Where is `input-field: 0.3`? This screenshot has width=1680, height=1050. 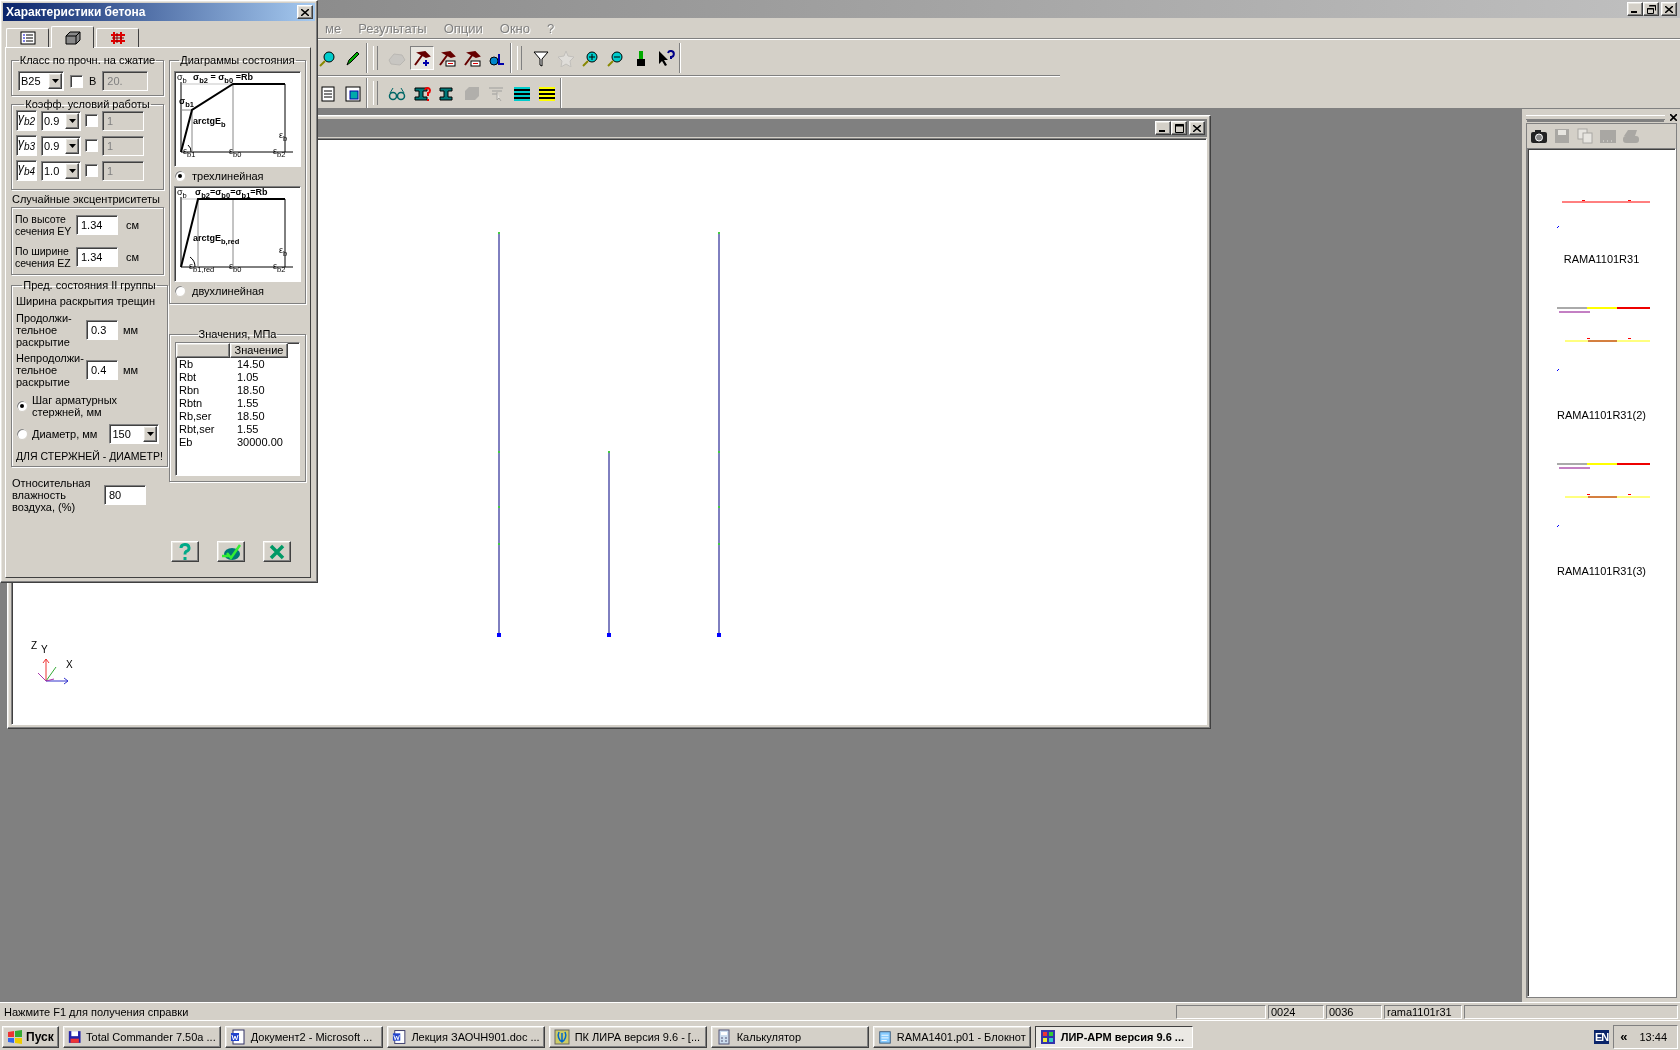
input-field: 0.3 is located at coordinates (102, 330).